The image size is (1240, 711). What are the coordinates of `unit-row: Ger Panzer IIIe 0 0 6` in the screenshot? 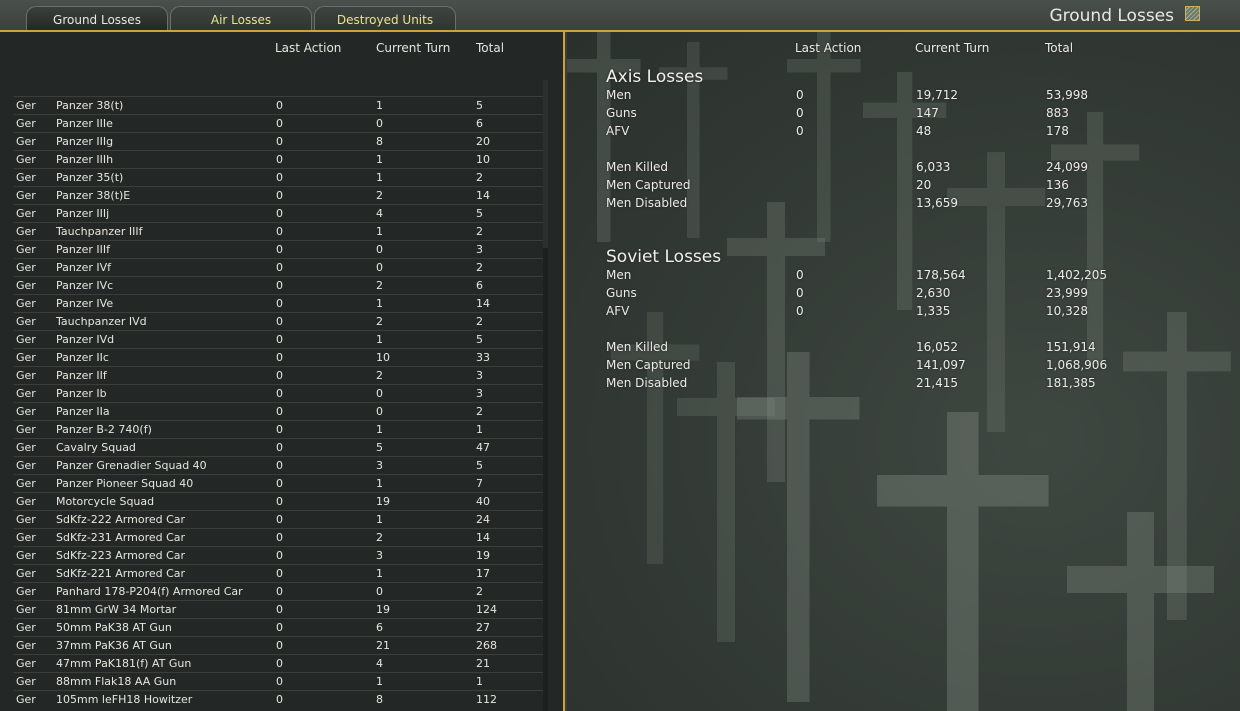 It's located at (279, 123).